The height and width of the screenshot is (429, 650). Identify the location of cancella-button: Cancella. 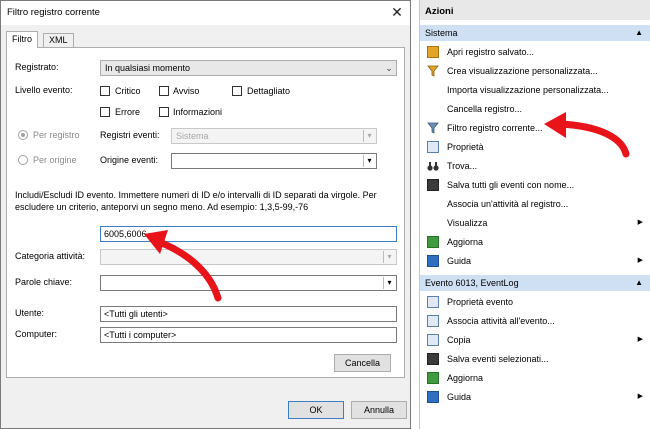
(362, 363).